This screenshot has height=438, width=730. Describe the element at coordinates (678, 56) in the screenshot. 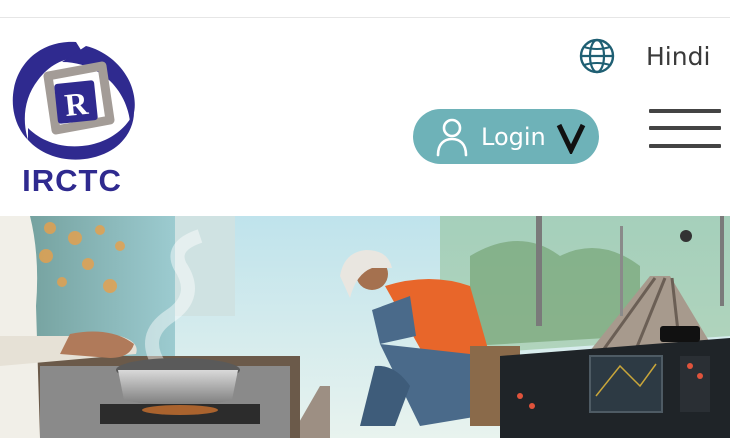

I see `language-label: Hindi` at that location.